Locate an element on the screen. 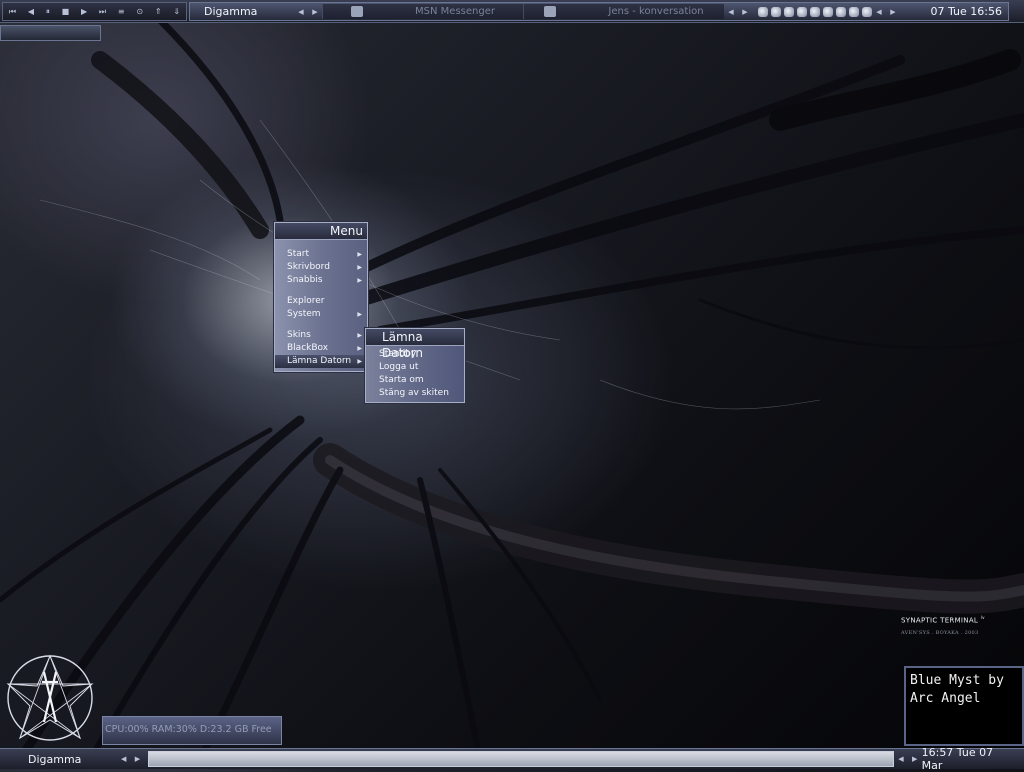 Image resolution: width=1024 pixels, height=772 pixels. lightning-icon is located at coordinates (828, 11).